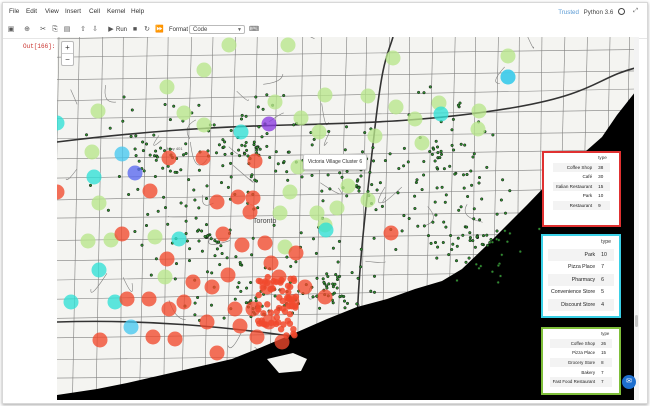 This screenshot has height=406, width=650. What do you see at coordinates (111, 30) in the screenshot?
I see `run-icon: ▶` at bounding box center [111, 30].